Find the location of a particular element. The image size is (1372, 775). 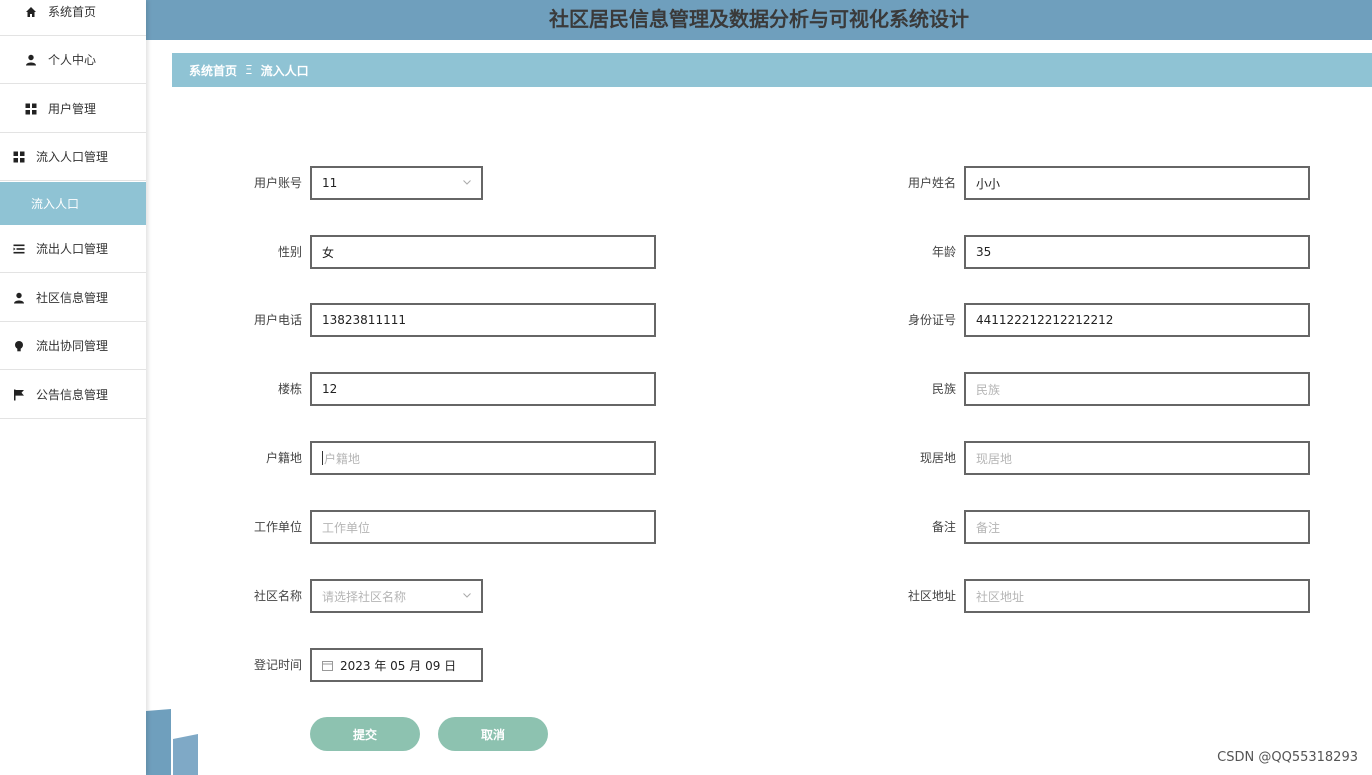

residence-label: 现居地 is located at coordinates (937, 458).